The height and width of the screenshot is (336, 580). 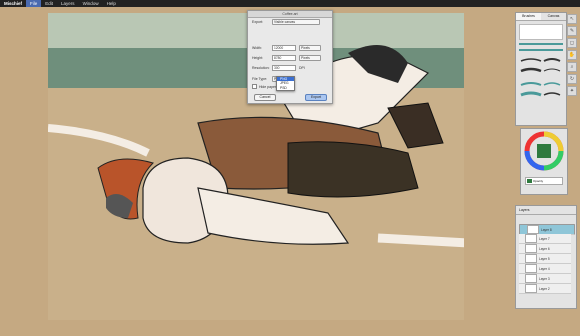 I want to click on export-button: Export, so click(x=316, y=97).